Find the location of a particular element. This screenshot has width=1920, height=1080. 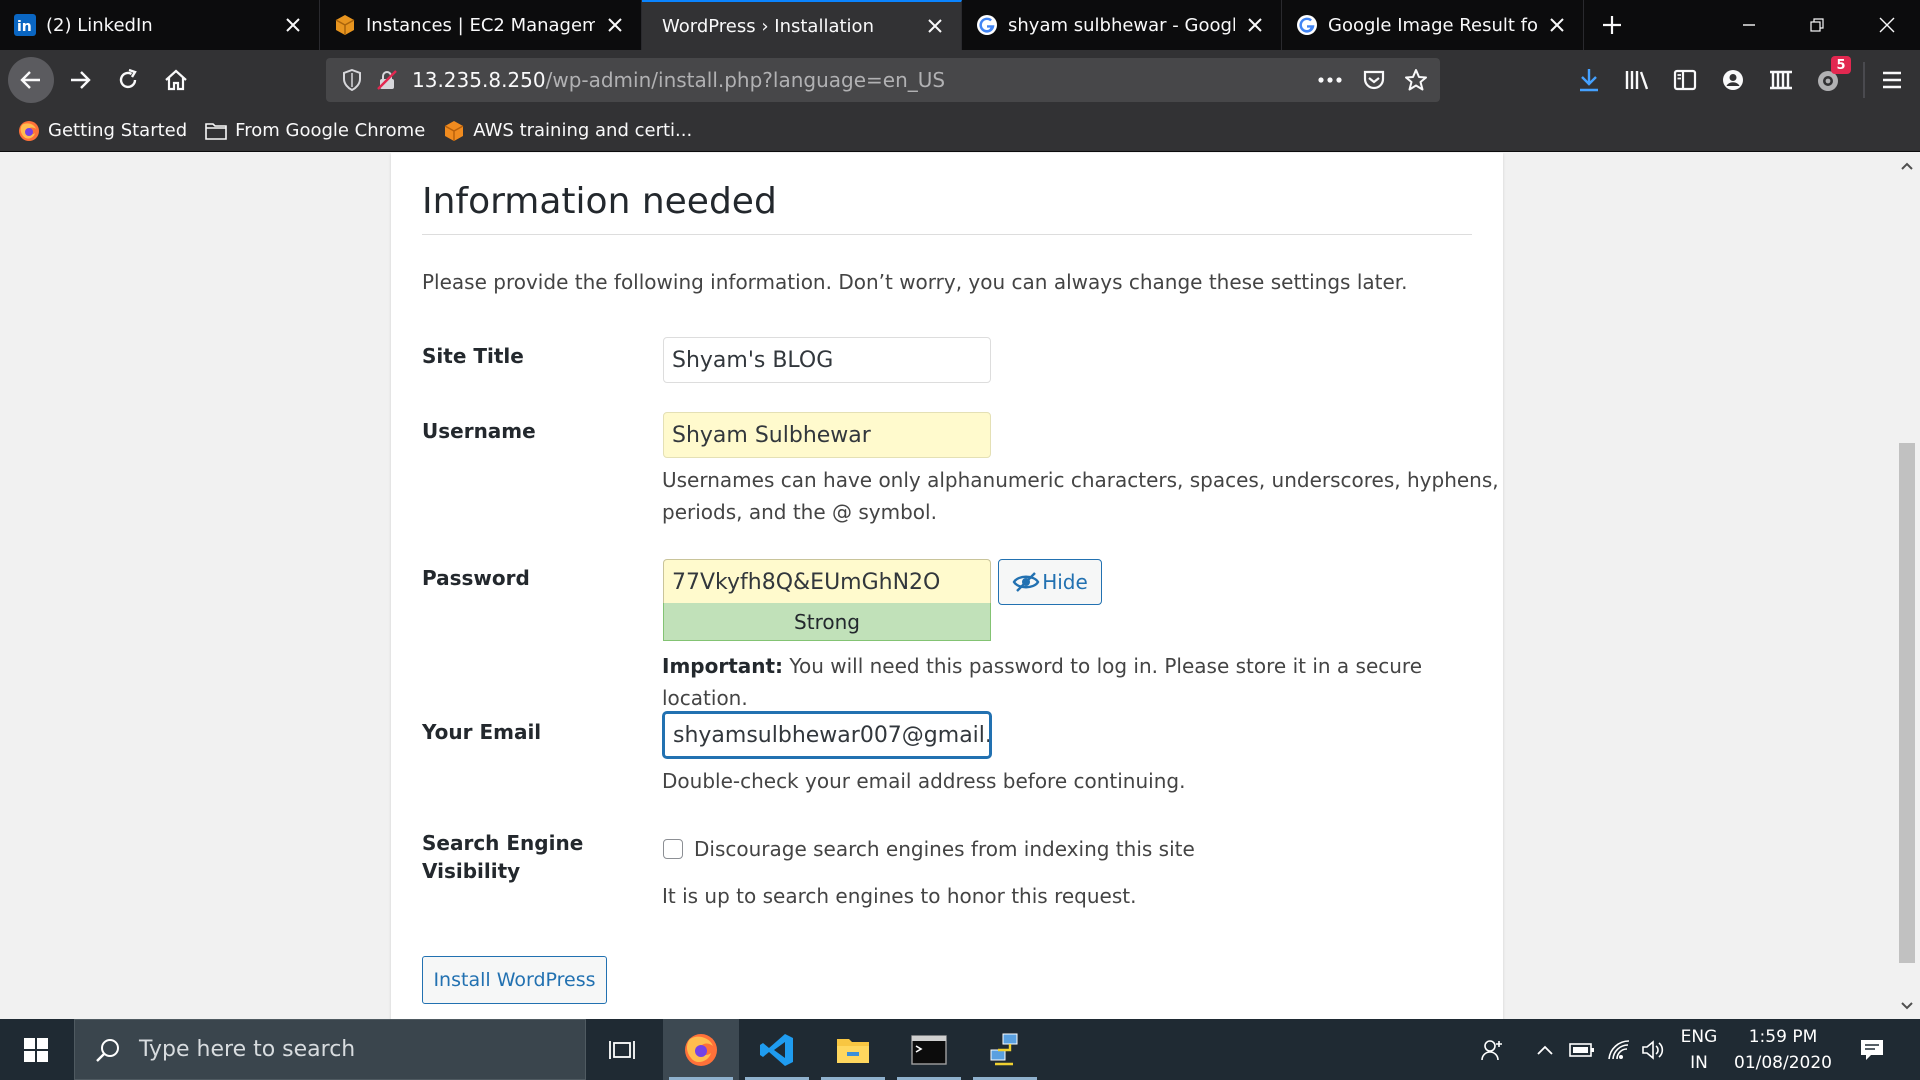

page-actions-icon is located at coordinates (1330, 80).